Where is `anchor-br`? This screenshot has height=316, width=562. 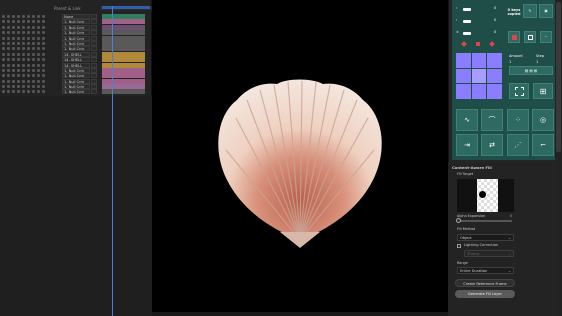
anchor-br is located at coordinates (494, 91).